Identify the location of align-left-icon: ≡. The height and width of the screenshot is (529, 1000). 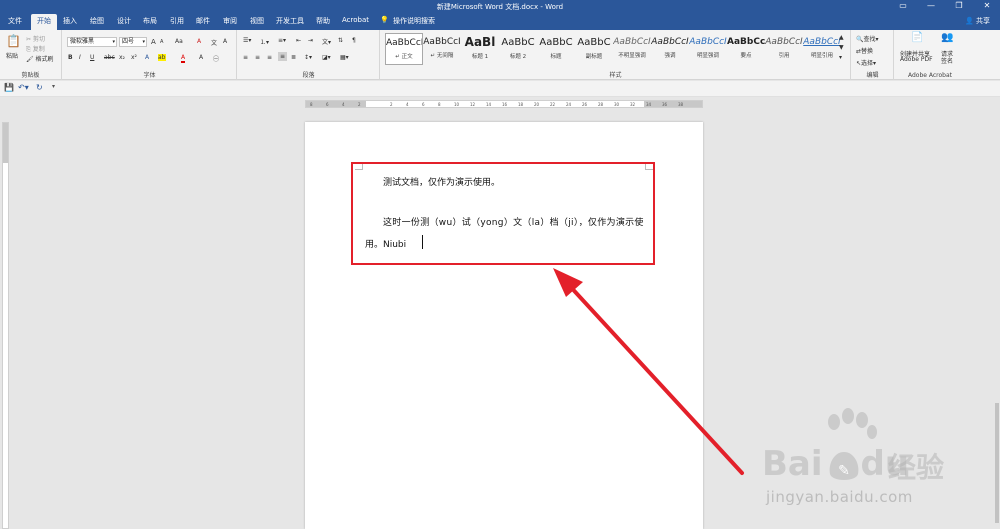
(245, 57).